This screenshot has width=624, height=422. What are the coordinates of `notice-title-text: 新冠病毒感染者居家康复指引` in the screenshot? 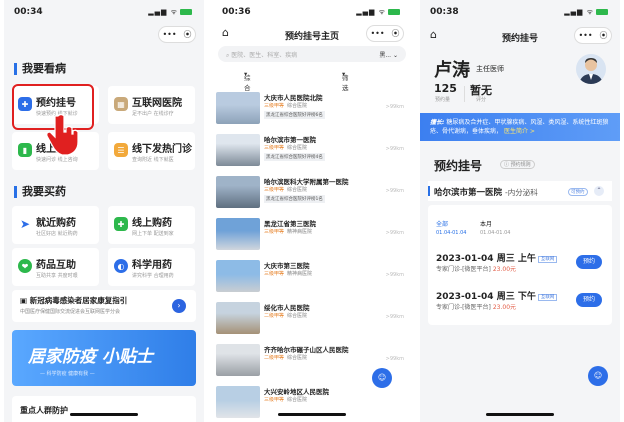 It's located at (78, 300).